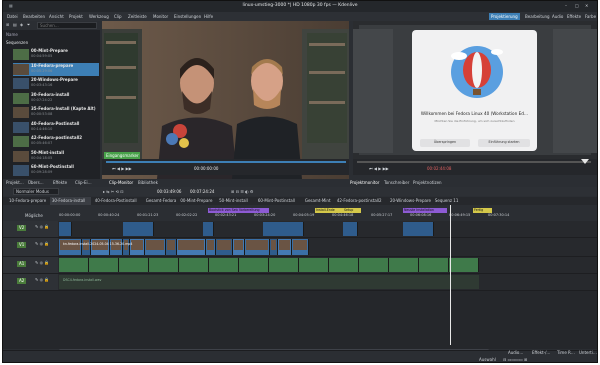 The image size is (600, 365). I want to click on timeline-tools: ▸ ⇆ ✂ ⟲ ⊡, so click(113, 191).